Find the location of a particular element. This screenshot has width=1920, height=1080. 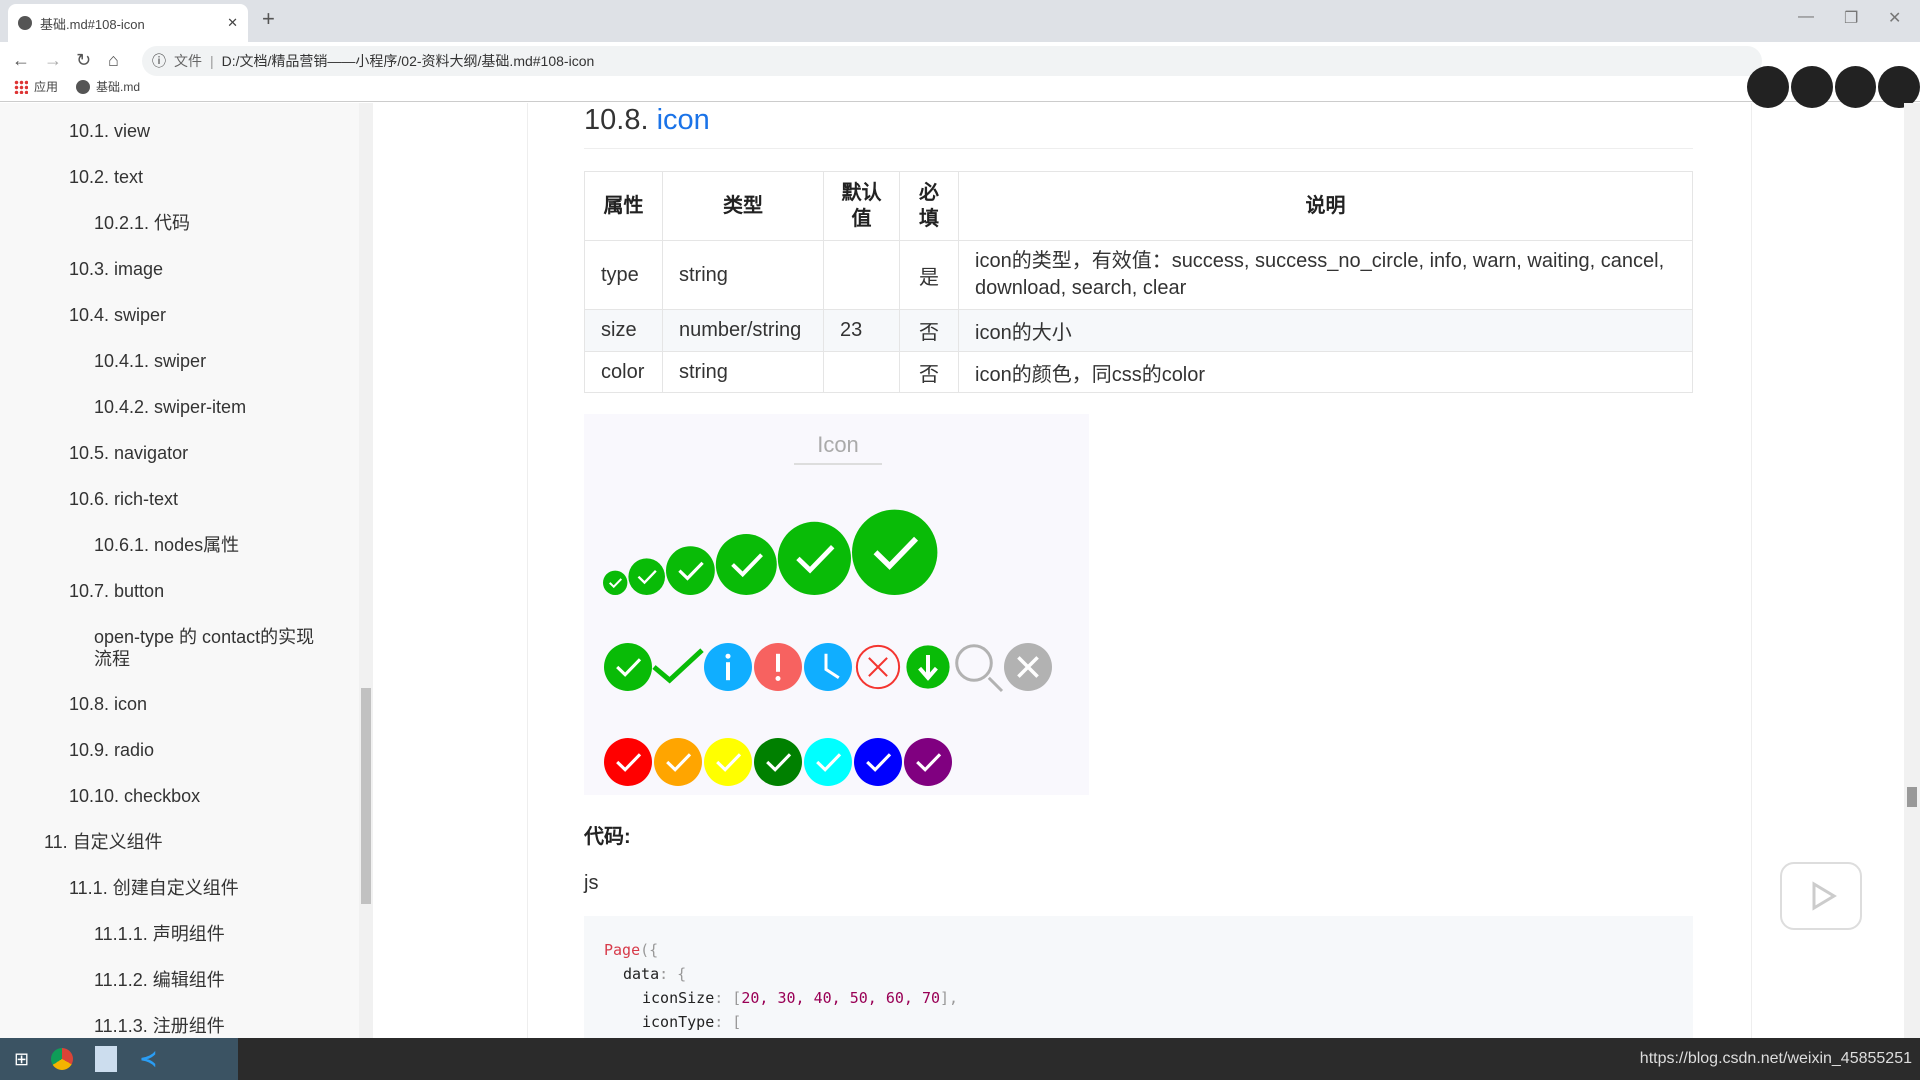

tab-bar: 基础.md#108-icon ✕ + — ❐ ✕ is located at coordinates (960, 21).